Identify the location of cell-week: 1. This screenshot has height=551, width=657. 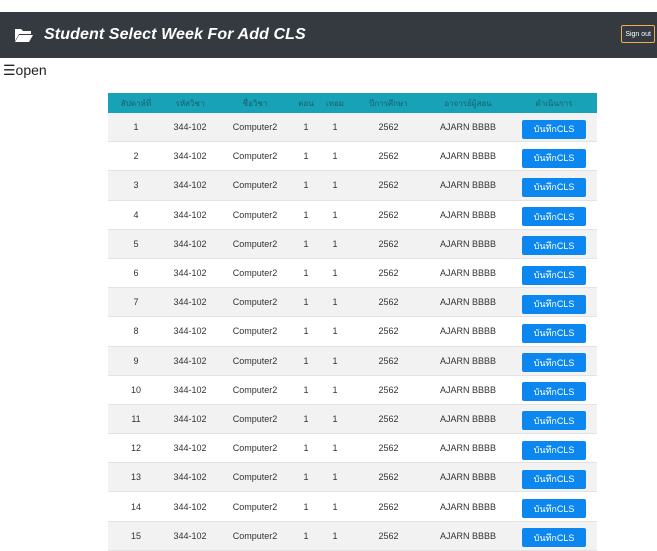
(136, 128).